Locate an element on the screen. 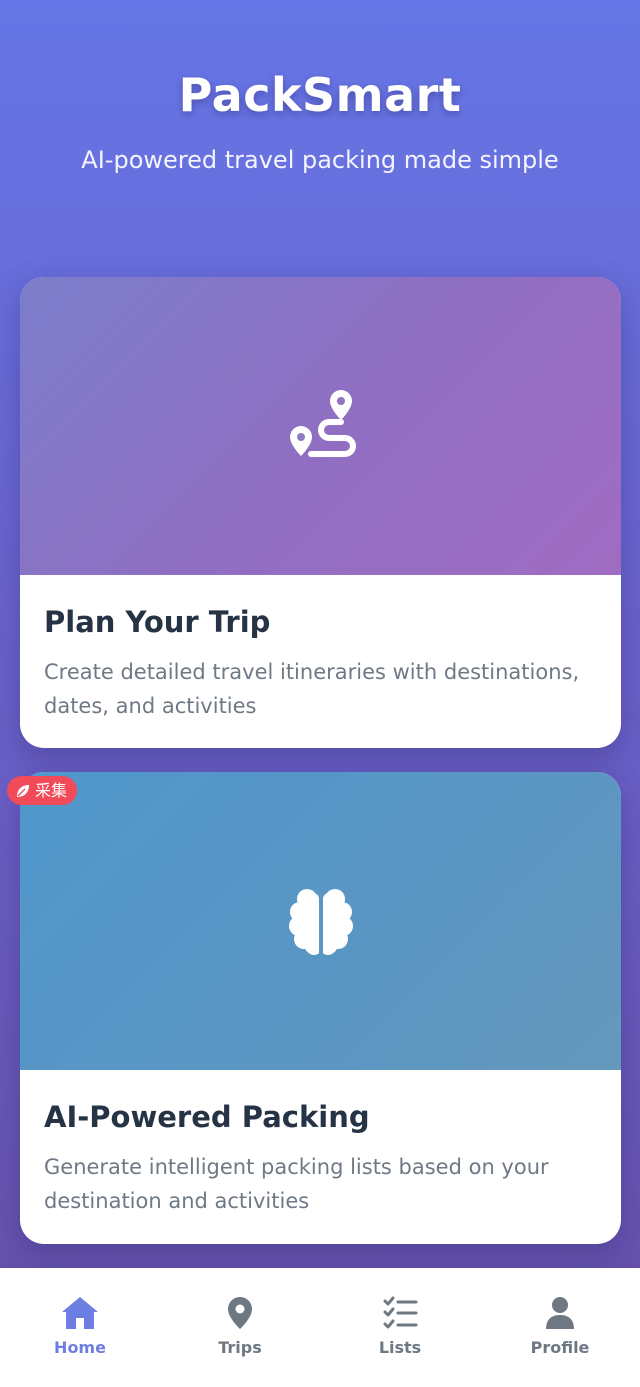 The height and width of the screenshot is (1387, 640). card-title: AI-Powered Packing is located at coordinates (207, 1117).